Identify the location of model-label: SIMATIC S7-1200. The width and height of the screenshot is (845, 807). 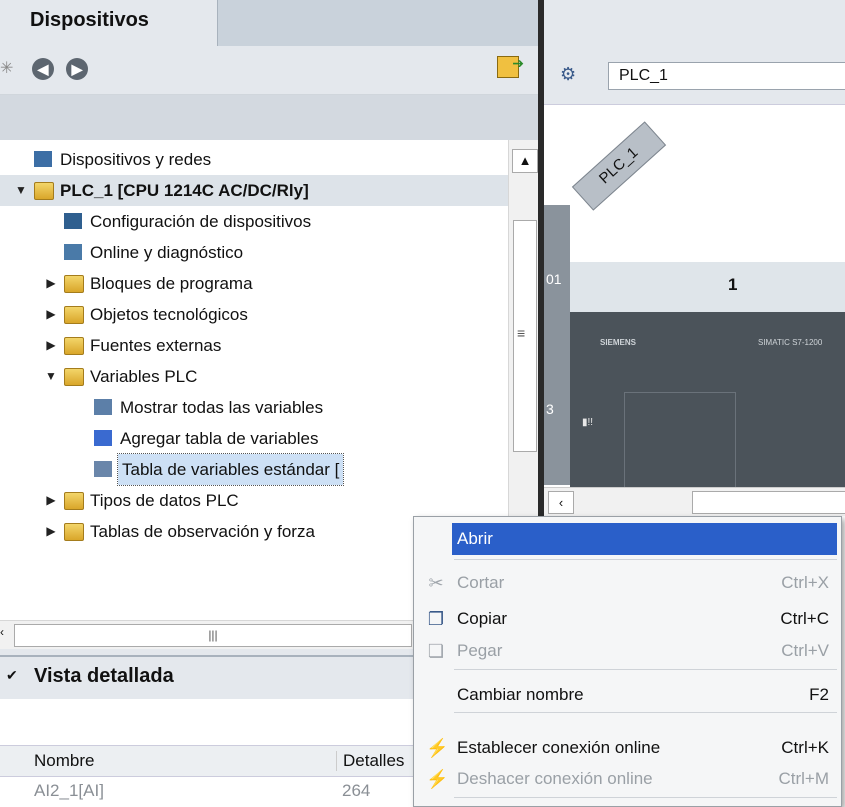
(790, 342).